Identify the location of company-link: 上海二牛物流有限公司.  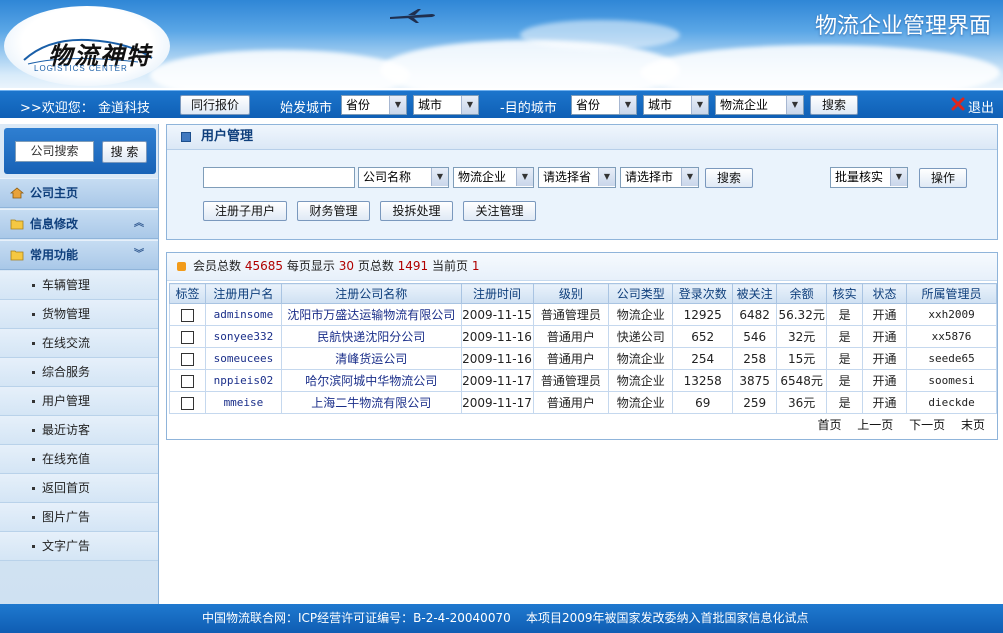
(371, 402).